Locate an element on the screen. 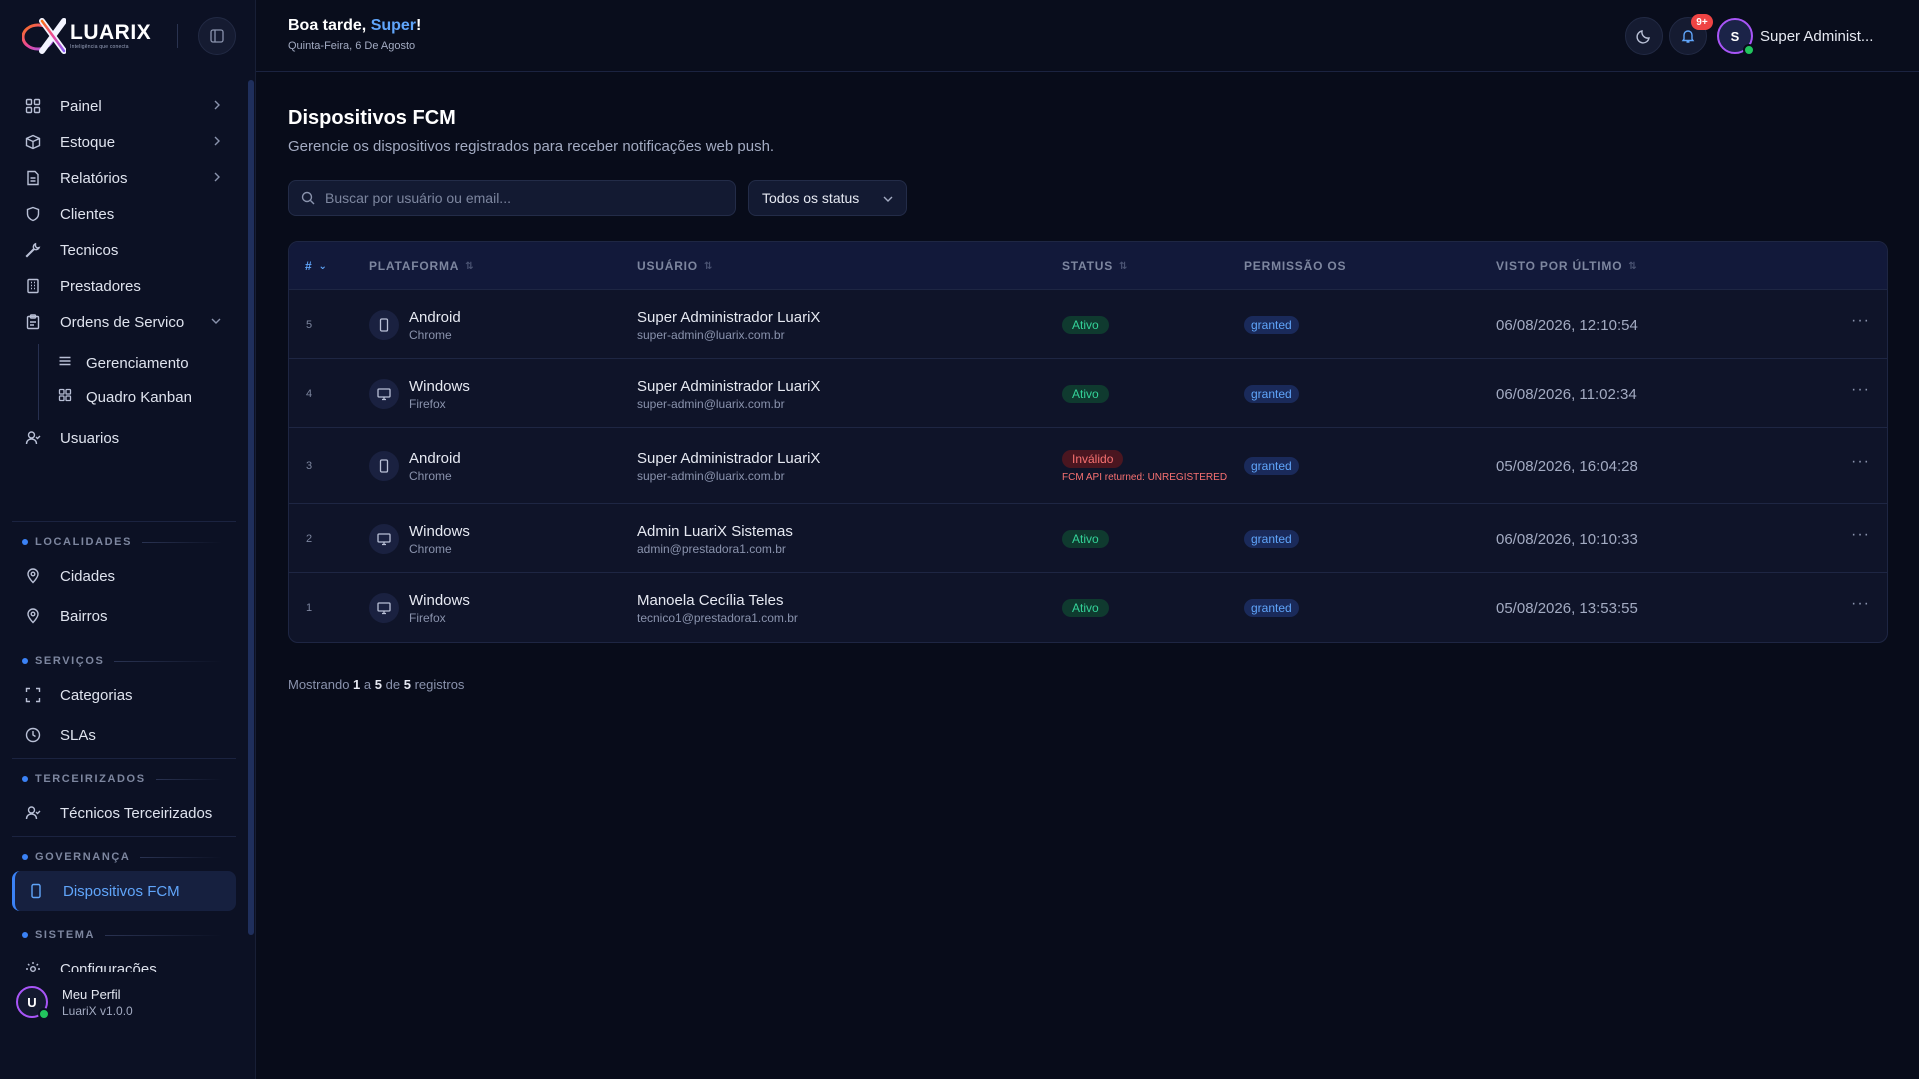 Image resolution: width=1919 pixels, height=1079 pixels. sidebar-item-label: SLAs is located at coordinates (78, 735).